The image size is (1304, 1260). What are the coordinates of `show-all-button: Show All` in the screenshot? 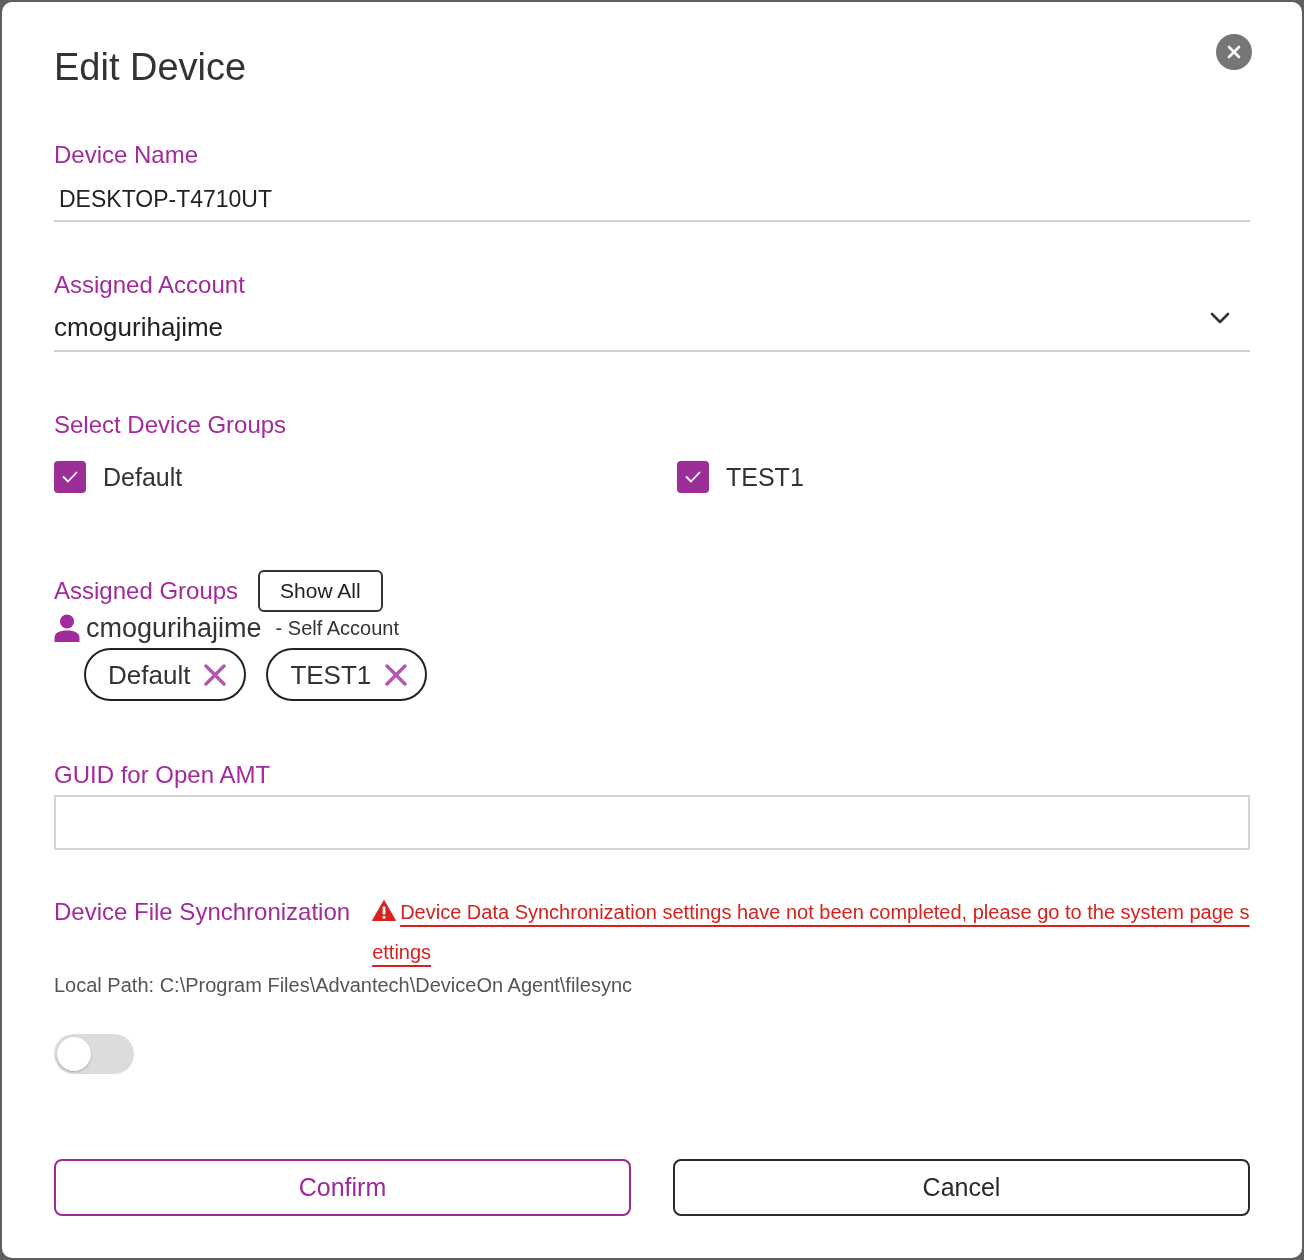 It's located at (320, 591).